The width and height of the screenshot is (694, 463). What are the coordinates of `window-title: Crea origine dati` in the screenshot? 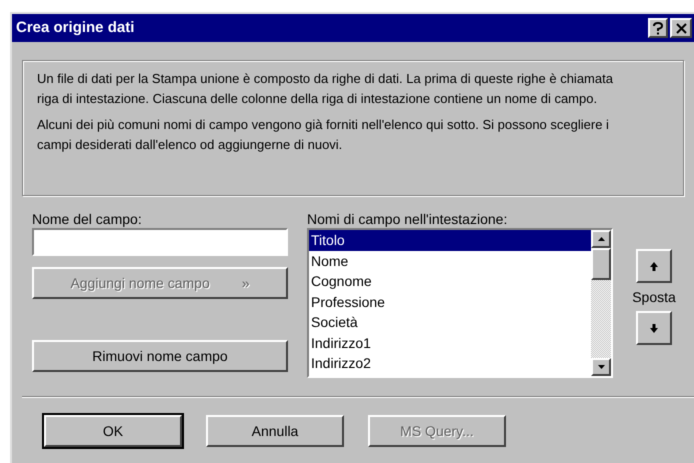 It's located at (75, 28).